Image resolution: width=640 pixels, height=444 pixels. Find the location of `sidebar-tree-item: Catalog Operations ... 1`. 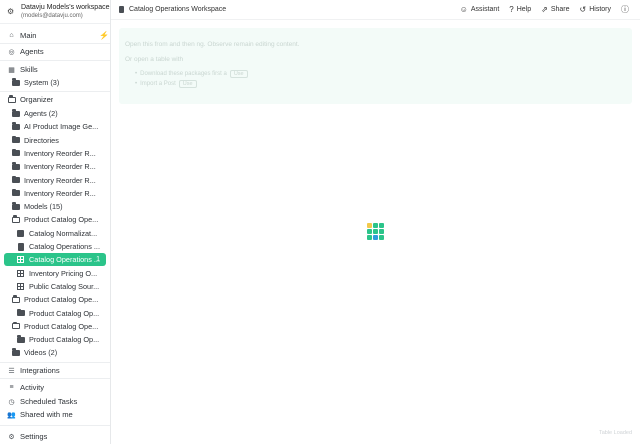

sidebar-tree-item: Catalog Operations ... 1 is located at coordinates (55, 260).